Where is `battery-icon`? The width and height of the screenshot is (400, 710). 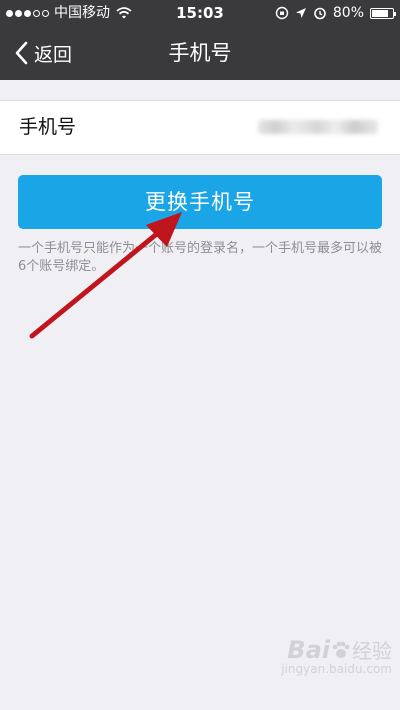
battery-icon is located at coordinates (383, 13).